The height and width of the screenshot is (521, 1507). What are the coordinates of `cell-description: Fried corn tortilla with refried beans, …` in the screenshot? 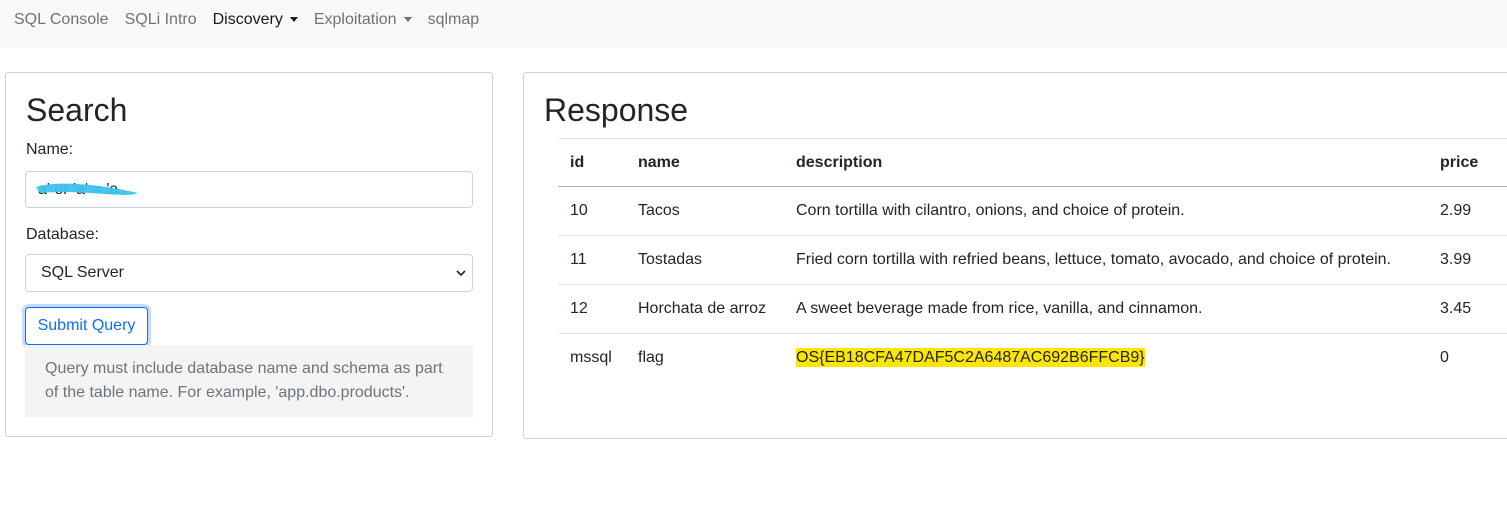 It's located at (1106, 260).